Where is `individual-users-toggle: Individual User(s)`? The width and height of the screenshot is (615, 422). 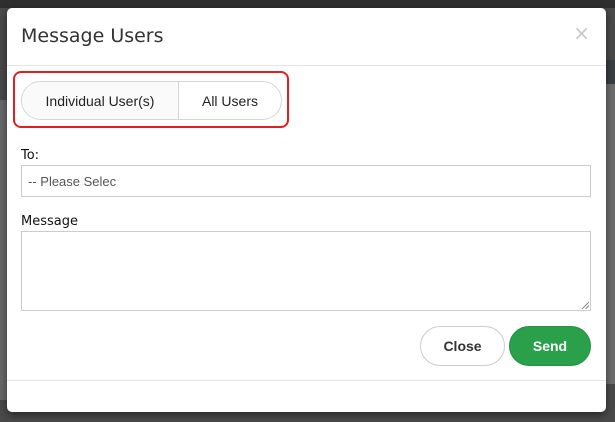
individual-users-toggle: Individual User(s) is located at coordinates (100, 100).